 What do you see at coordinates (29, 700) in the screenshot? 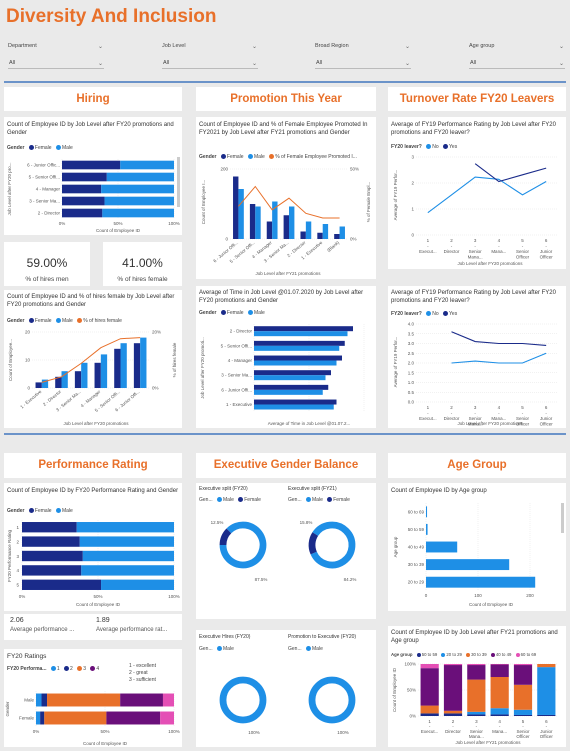
I see `y-tick-label: Male` at bounding box center [29, 700].